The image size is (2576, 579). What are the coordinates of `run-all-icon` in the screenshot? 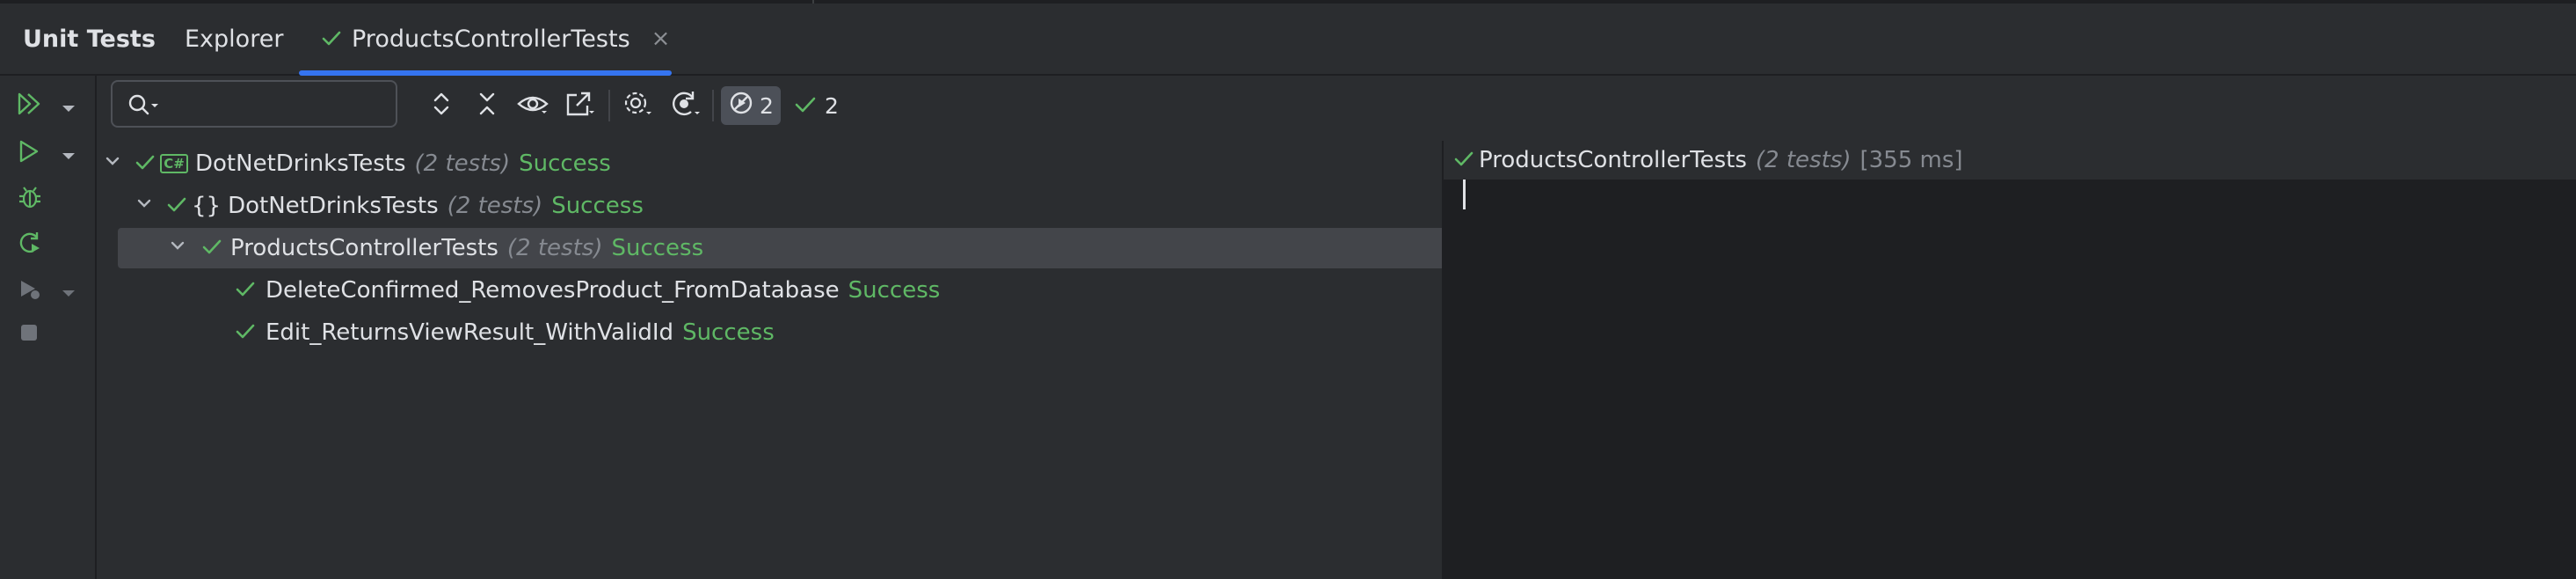 It's located at (31, 106).